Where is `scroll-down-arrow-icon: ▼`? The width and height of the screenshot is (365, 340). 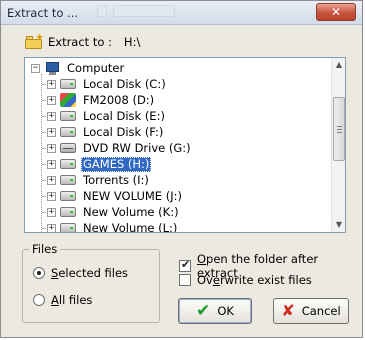
scroll-down-arrow-icon: ▼ is located at coordinates (338, 225).